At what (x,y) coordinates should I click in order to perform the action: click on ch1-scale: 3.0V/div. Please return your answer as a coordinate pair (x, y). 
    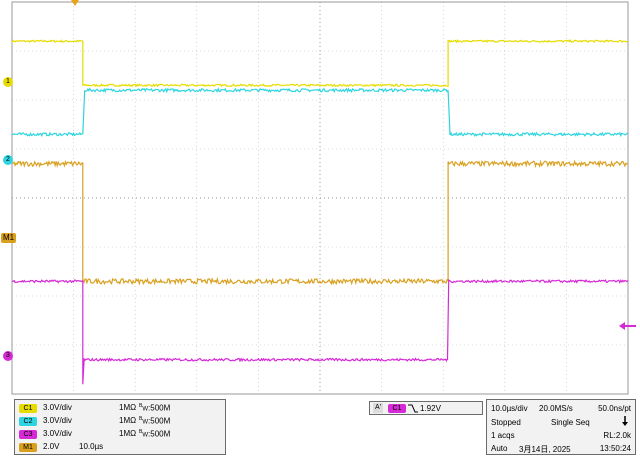
    Looking at the image, I should click on (57, 407).